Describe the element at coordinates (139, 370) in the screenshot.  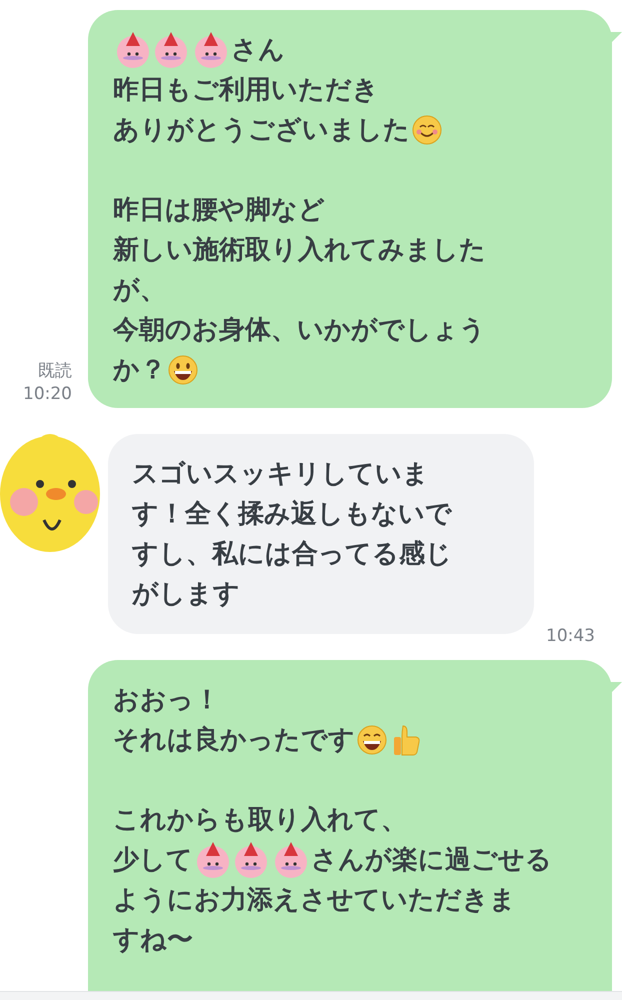
I see `message-text: か？` at that location.